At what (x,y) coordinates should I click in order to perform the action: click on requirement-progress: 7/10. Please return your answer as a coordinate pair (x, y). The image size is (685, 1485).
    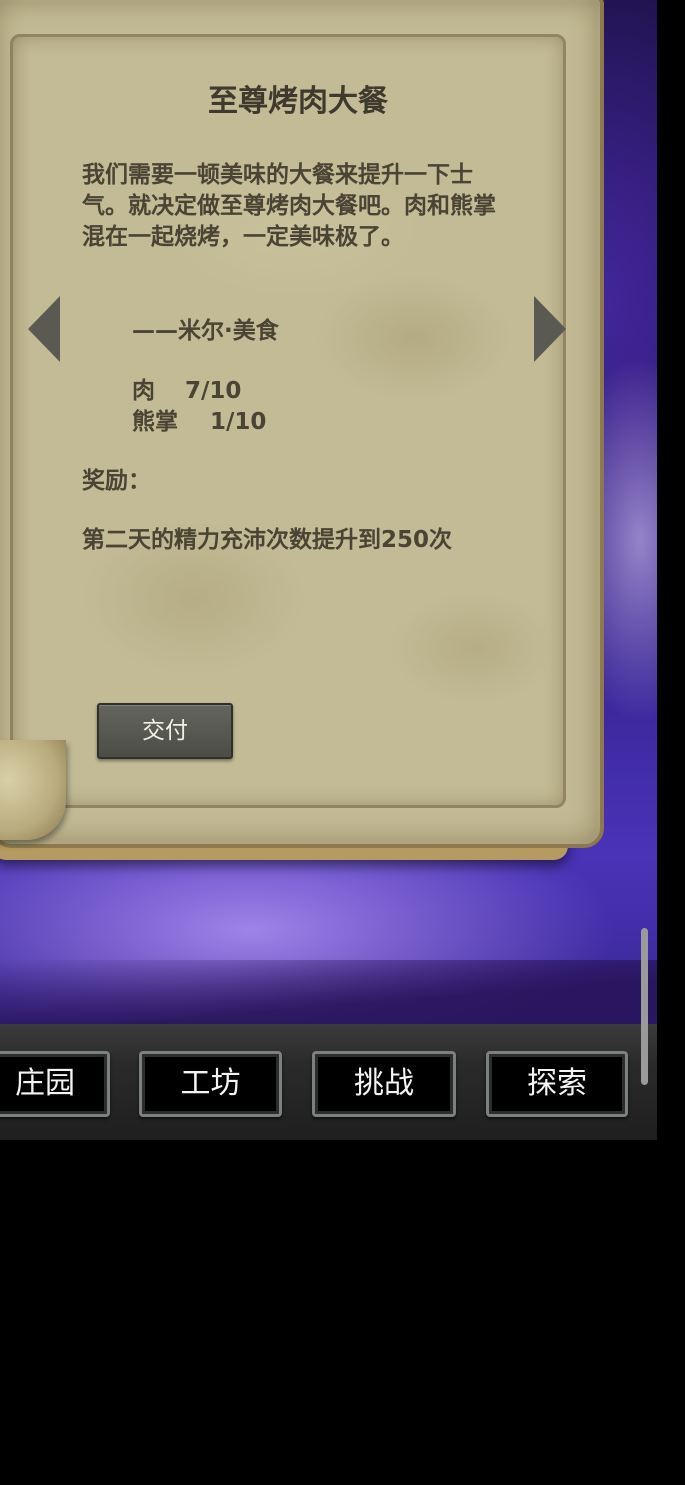
    Looking at the image, I should click on (213, 391).